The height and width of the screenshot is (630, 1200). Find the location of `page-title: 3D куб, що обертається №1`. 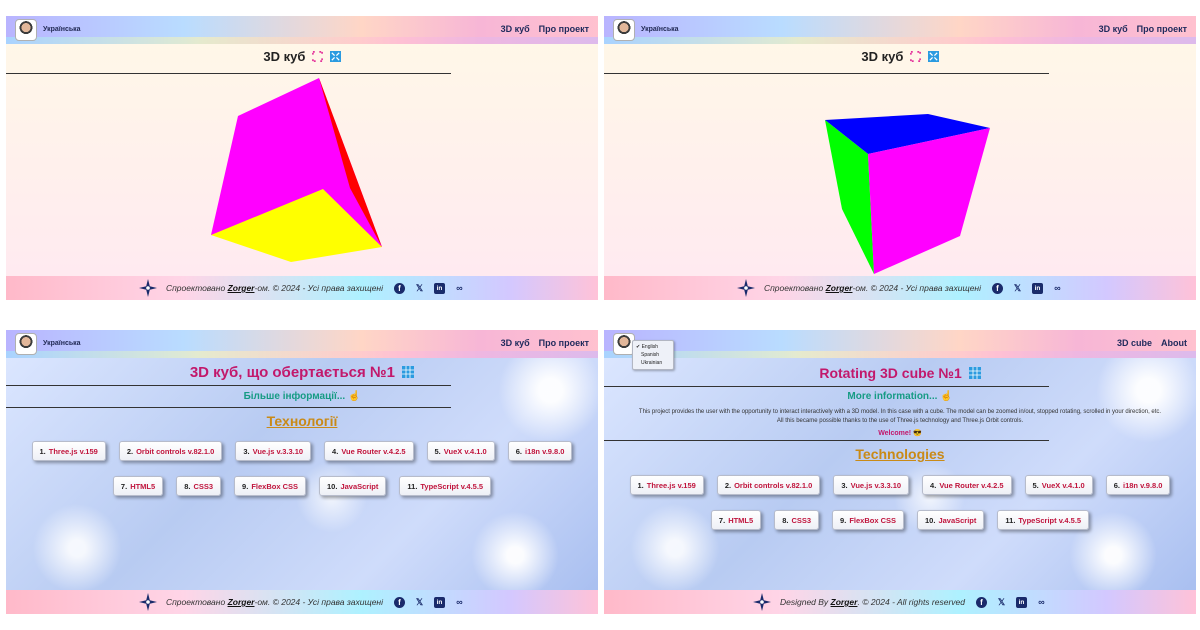

page-title: 3D куб, що обертається №1 is located at coordinates (292, 372).